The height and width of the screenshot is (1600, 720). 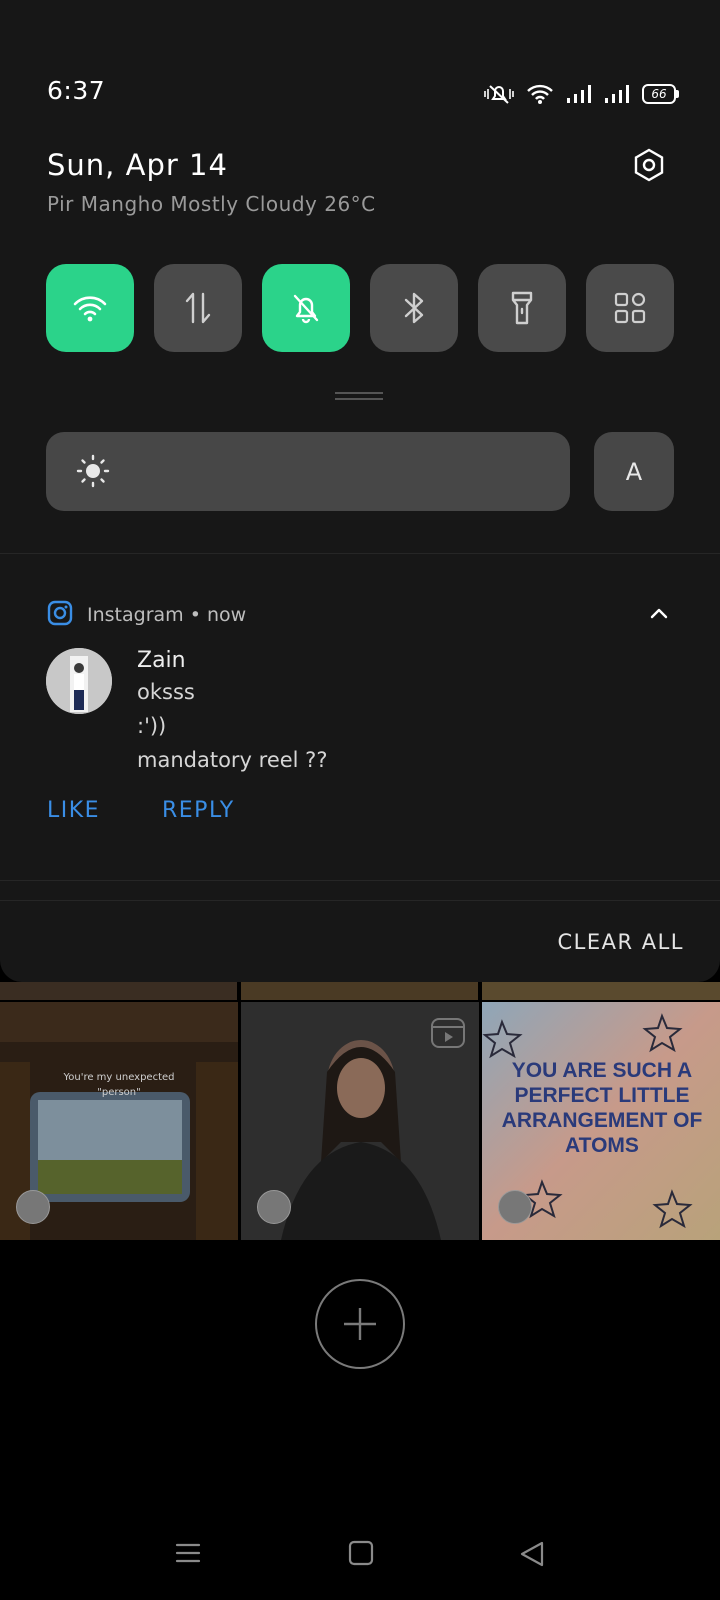 I want to click on sender-avatar, so click(x=79, y=681).